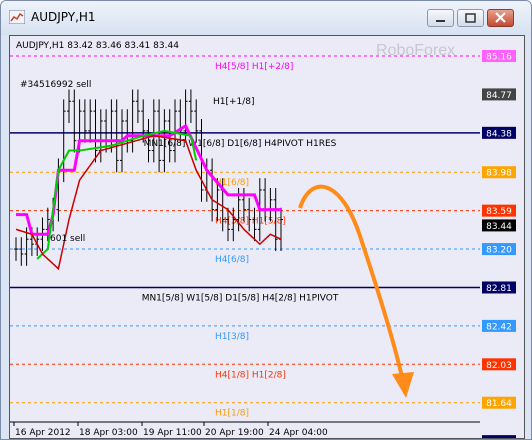 Image resolution: width=532 pixels, height=440 pixels. Describe the element at coordinates (232, 337) in the screenshot. I see `level-label: H1[3/8]` at that location.